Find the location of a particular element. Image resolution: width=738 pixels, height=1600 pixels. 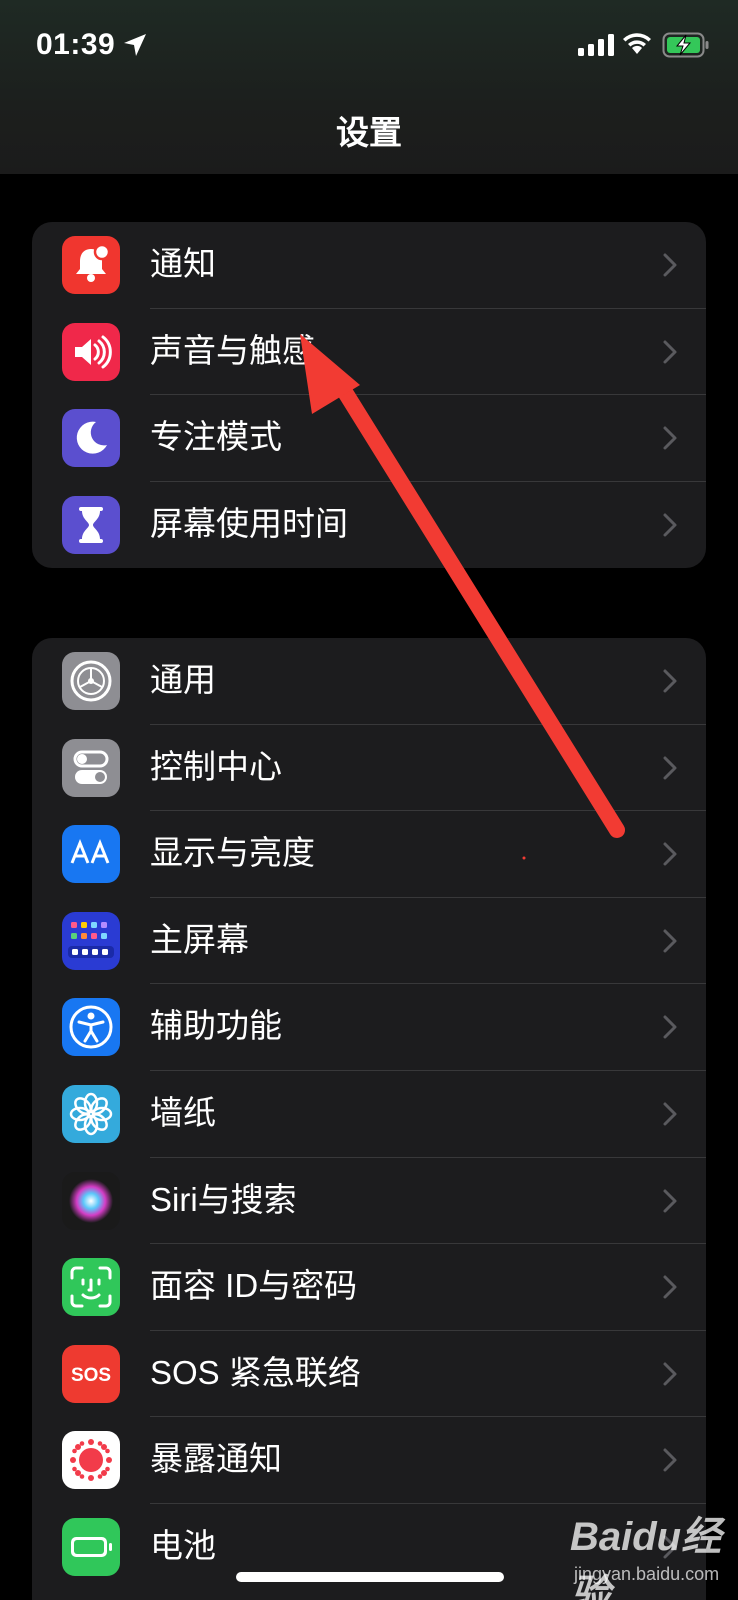

row-label: 墙纸 is located at coordinates (183, 1112).